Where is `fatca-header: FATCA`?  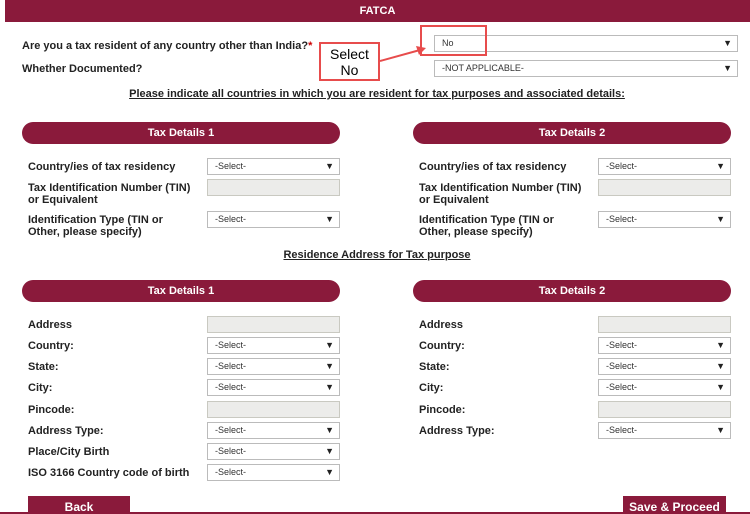 fatca-header: FATCA is located at coordinates (377, 11).